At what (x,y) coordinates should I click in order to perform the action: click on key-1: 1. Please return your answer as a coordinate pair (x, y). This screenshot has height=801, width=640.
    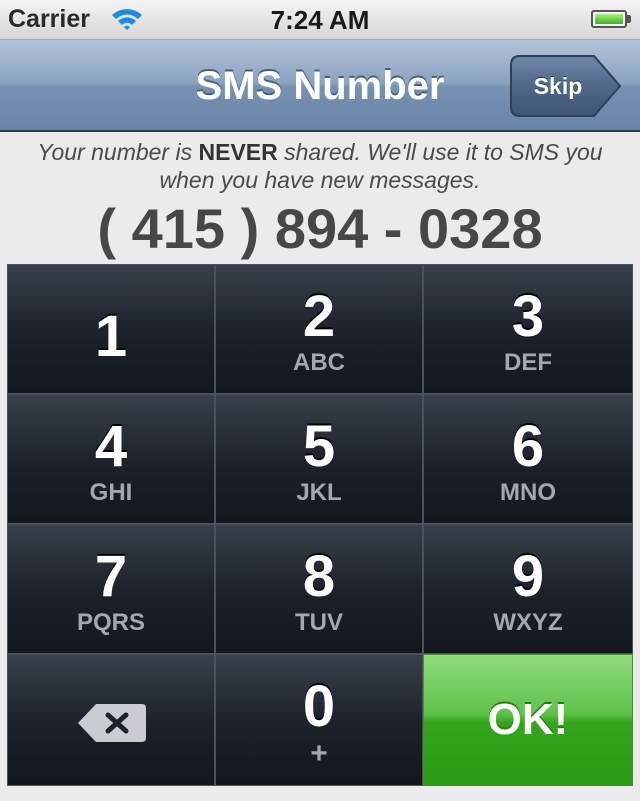
    Looking at the image, I should click on (111, 329).